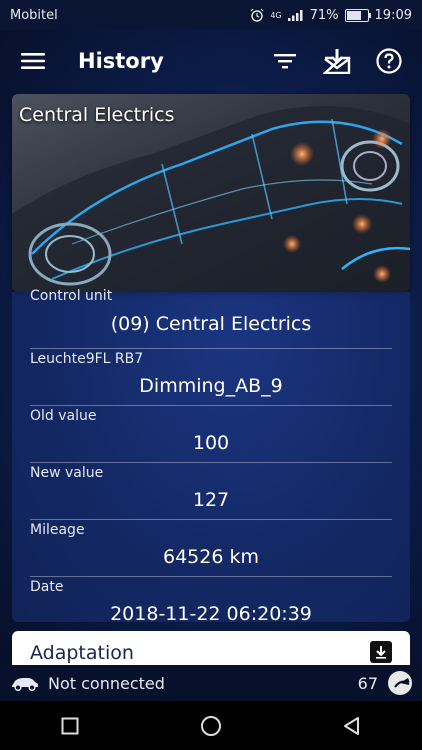  I want to click on detail-row-new-value: New value 127, so click(211, 491).